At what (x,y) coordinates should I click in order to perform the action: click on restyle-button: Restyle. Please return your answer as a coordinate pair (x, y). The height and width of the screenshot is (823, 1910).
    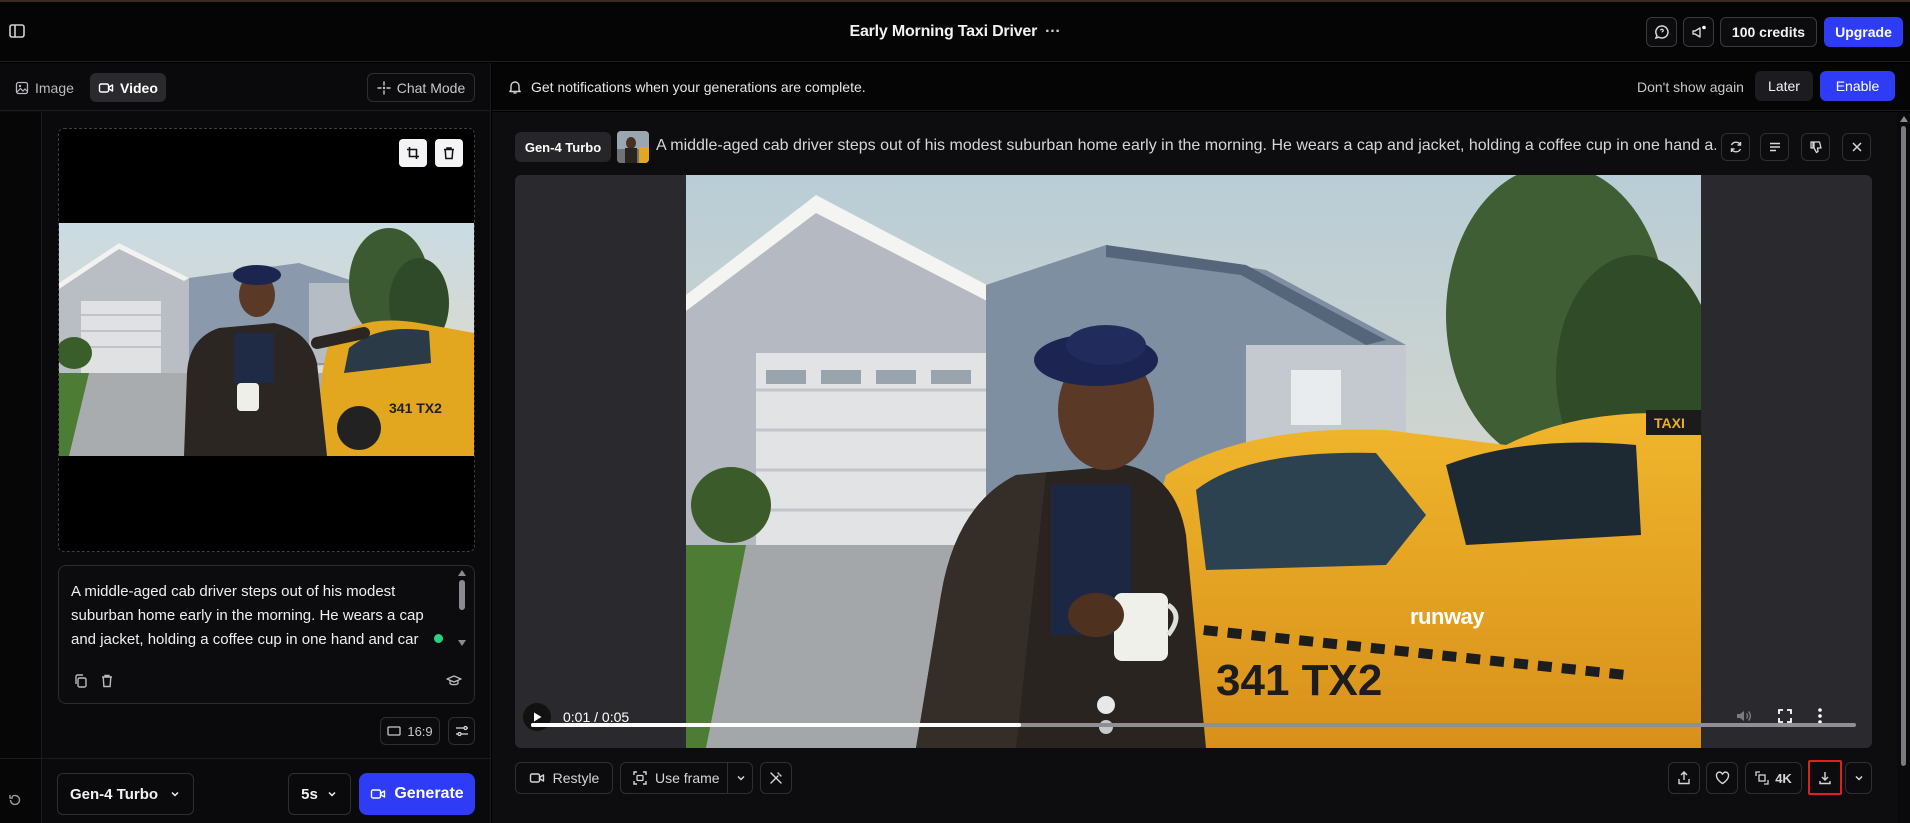
    Looking at the image, I should click on (564, 778).